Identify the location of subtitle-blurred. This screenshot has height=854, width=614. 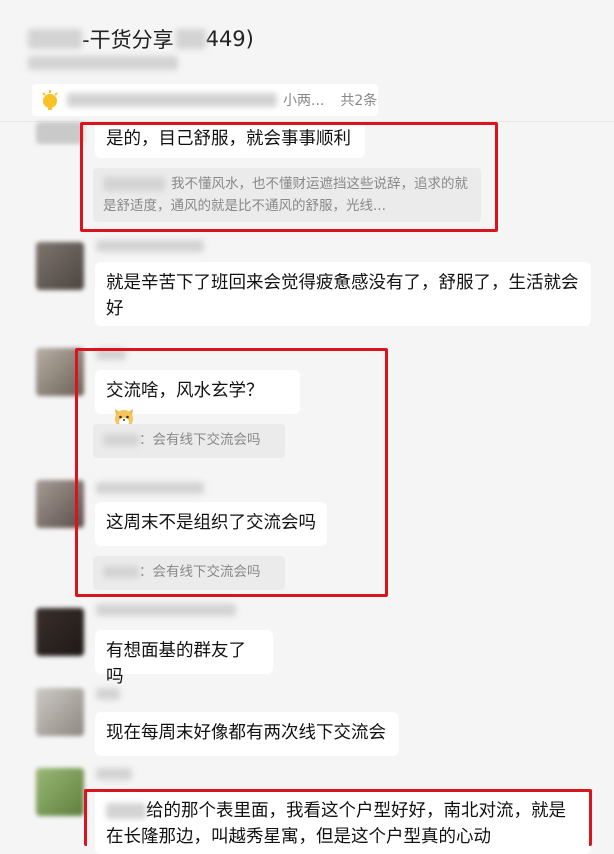
(103, 63).